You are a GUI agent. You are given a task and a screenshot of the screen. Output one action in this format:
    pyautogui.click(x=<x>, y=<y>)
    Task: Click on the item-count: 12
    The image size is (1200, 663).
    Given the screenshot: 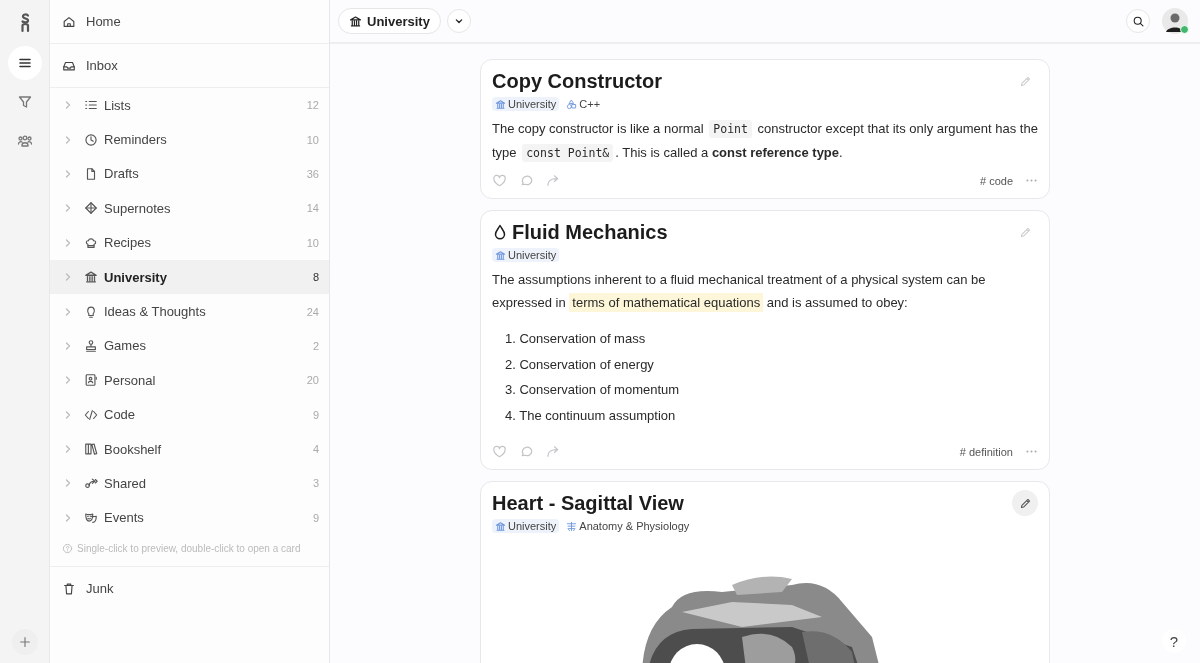 What is the action you would take?
    pyautogui.click(x=312, y=105)
    